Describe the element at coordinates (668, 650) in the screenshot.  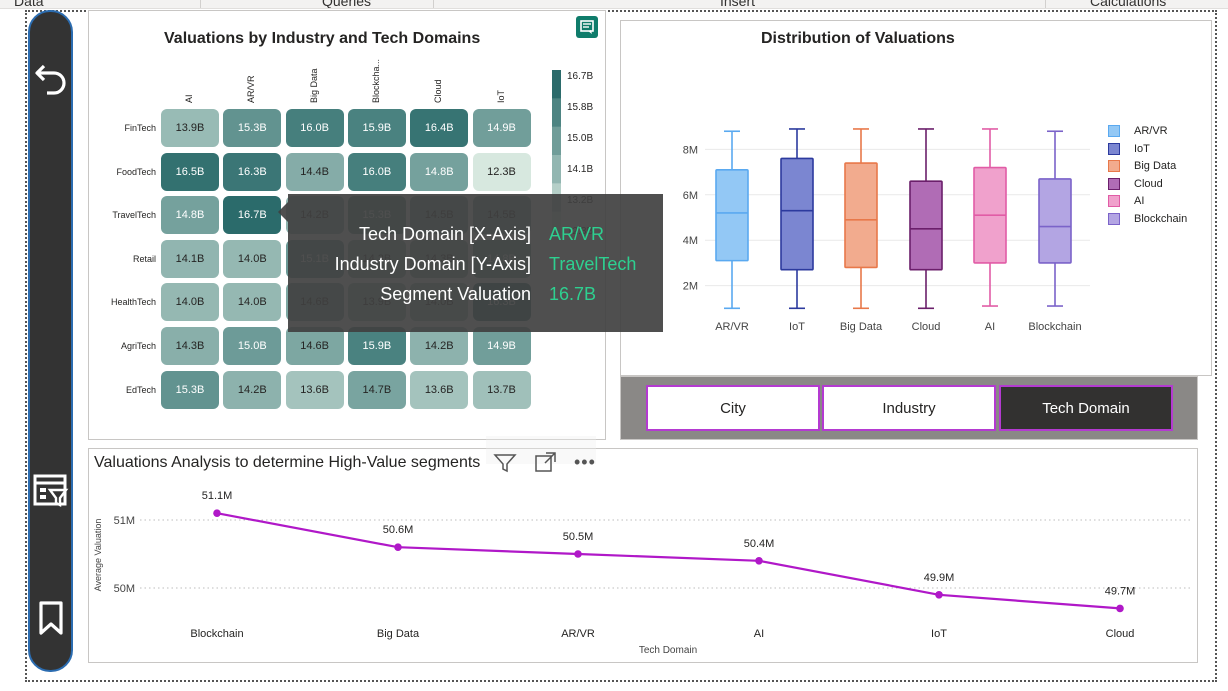
I see `linechart-x-axis-label: Tech Domain` at that location.